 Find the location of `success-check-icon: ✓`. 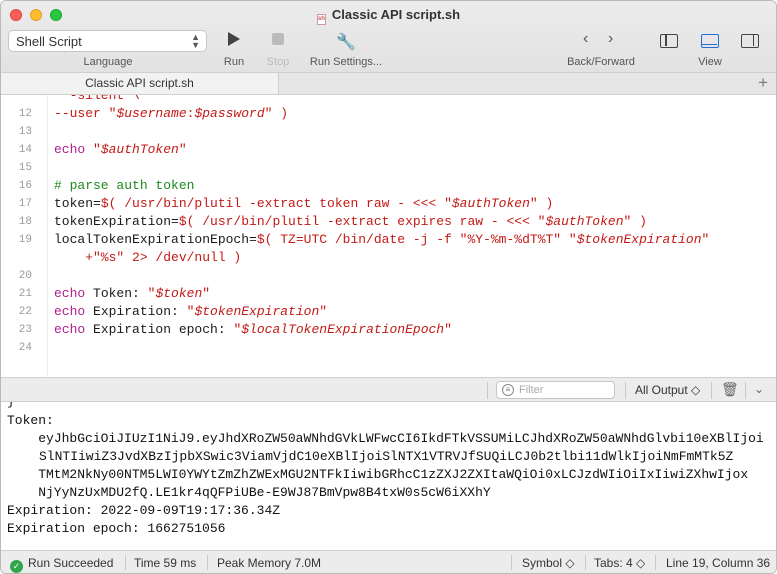

success-check-icon: ✓ is located at coordinates (16, 566).